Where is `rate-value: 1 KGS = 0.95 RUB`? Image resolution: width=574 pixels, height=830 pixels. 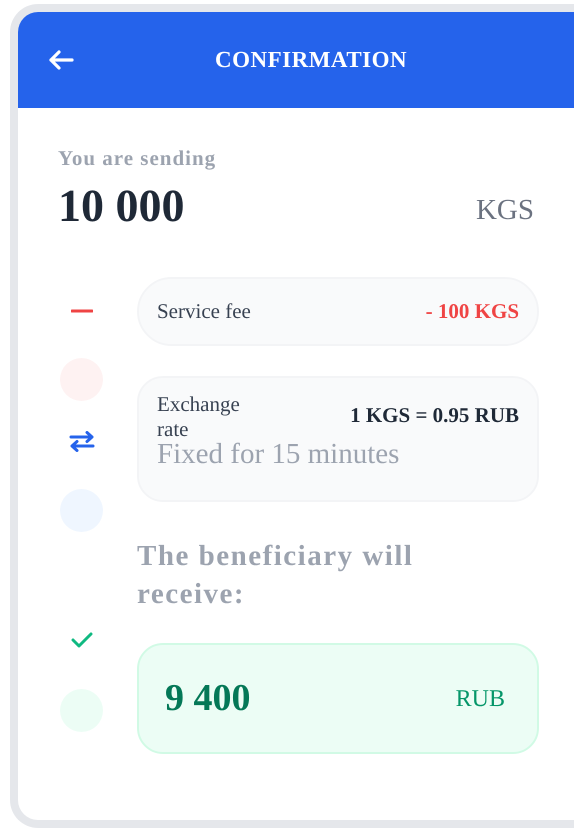
rate-value: 1 KGS = 0.95 RUB is located at coordinates (434, 415).